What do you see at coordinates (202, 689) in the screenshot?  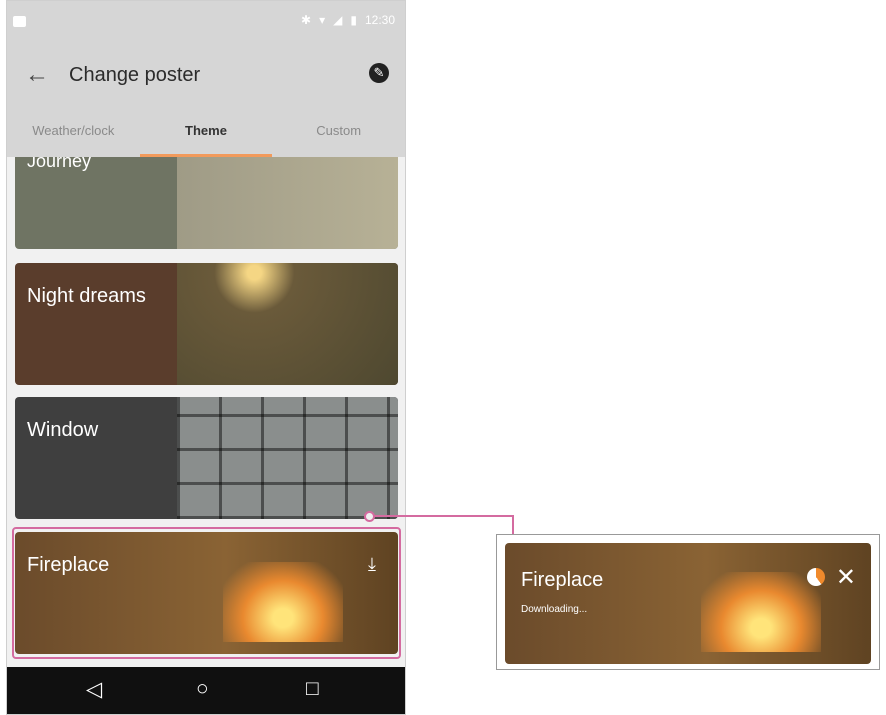 I see `nav-home-icon: ○` at bounding box center [202, 689].